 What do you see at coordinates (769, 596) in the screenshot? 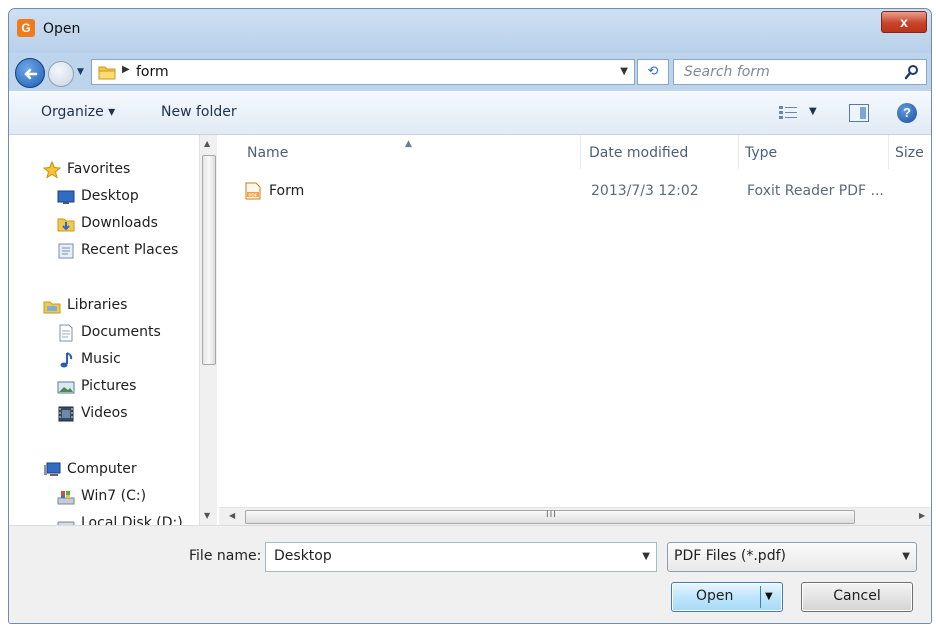
I see `open-options-dropdown-icon: ▼` at bounding box center [769, 596].